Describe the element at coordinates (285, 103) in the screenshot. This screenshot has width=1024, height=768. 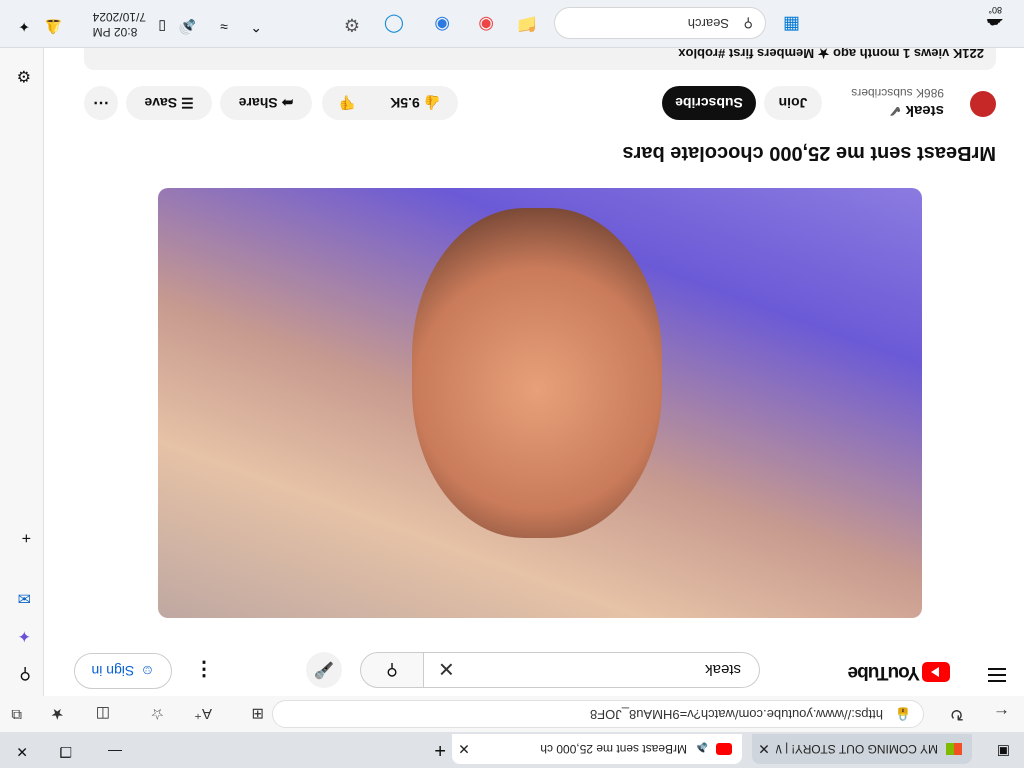
I see `share-icon: ➦` at that location.